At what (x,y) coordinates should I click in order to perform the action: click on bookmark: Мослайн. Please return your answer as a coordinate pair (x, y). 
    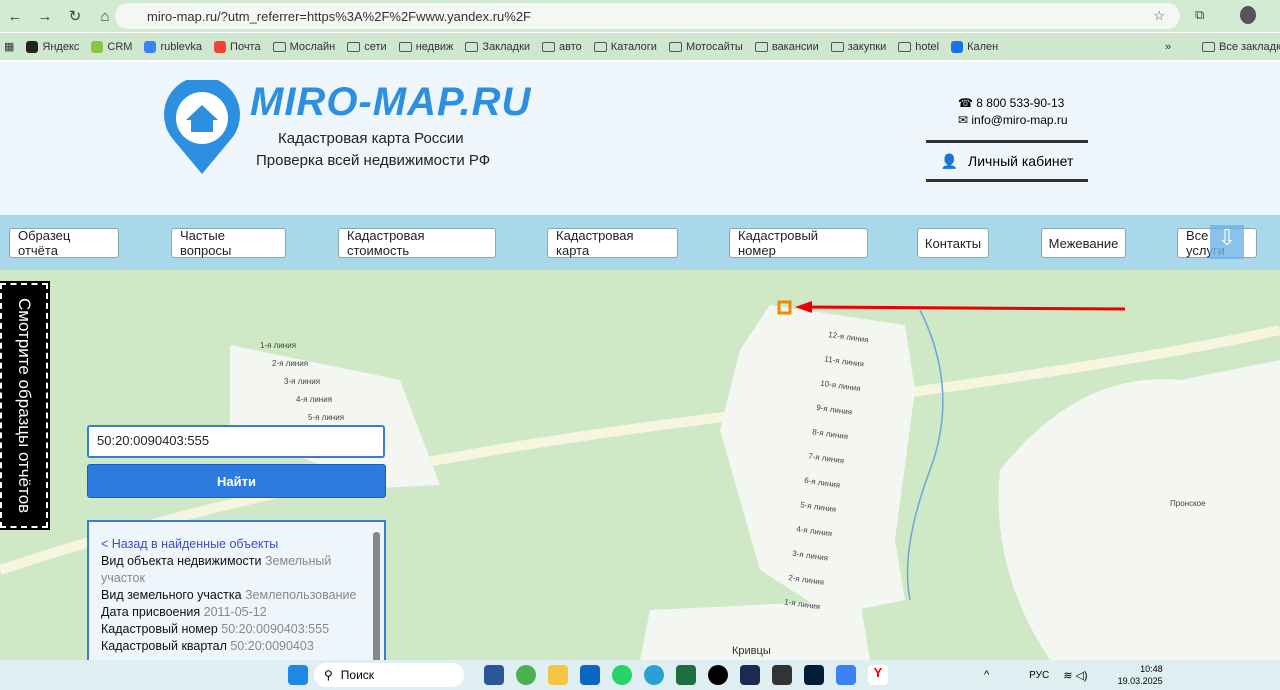
    Looking at the image, I should click on (304, 46).